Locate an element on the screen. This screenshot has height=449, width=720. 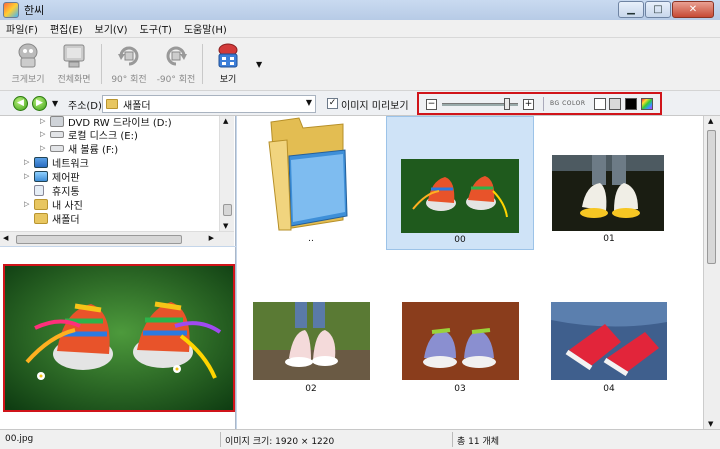
tree-vertical-scrollbar: ▲ ▼ is located at coordinates (226, 173).